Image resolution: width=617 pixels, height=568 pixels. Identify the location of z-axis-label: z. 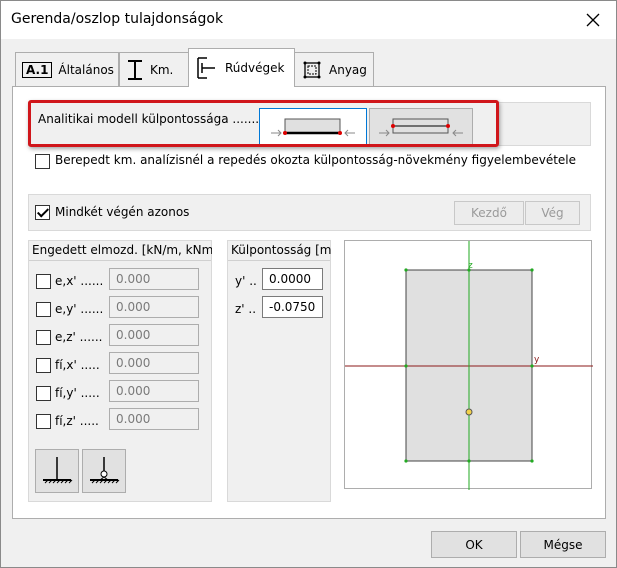
(470, 266).